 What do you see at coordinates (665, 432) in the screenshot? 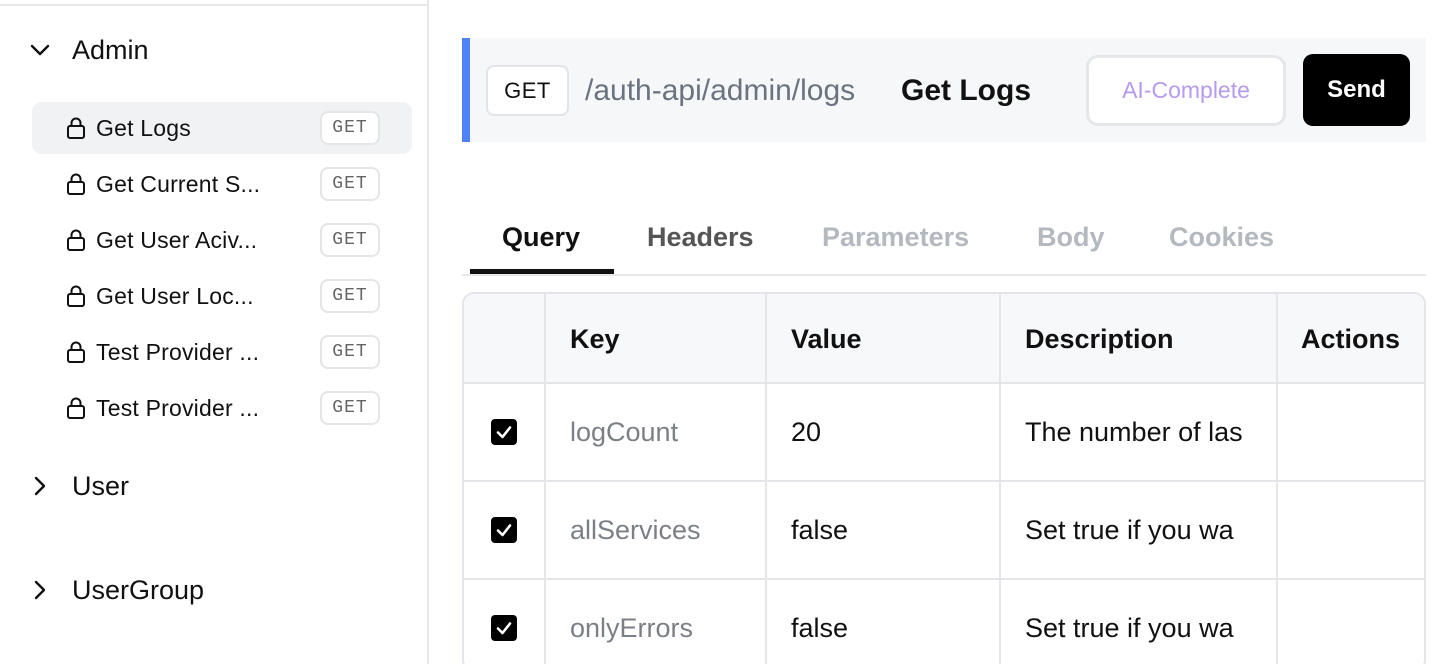
I see `param-key: logCount` at bounding box center [665, 432].